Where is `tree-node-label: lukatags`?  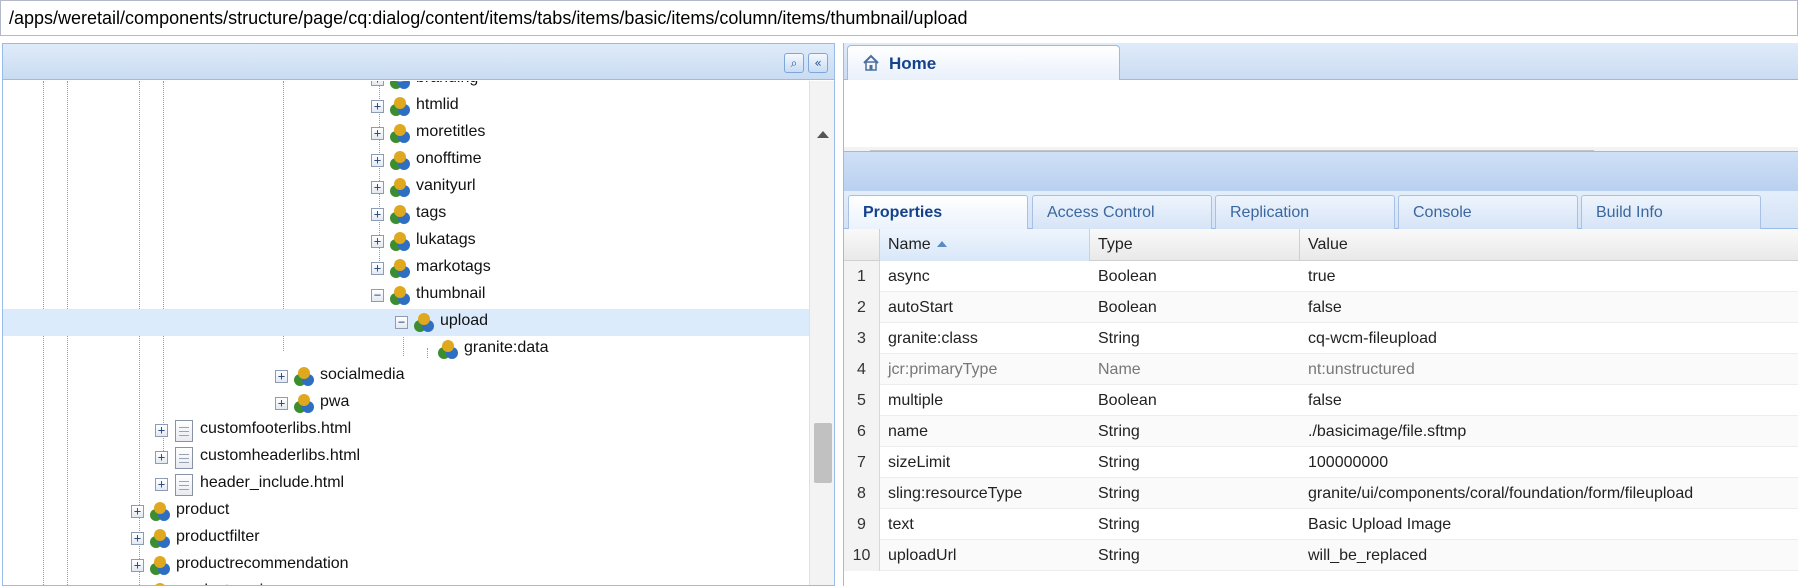 tree-node-label: lukatags is located at coordinates (446, 240).